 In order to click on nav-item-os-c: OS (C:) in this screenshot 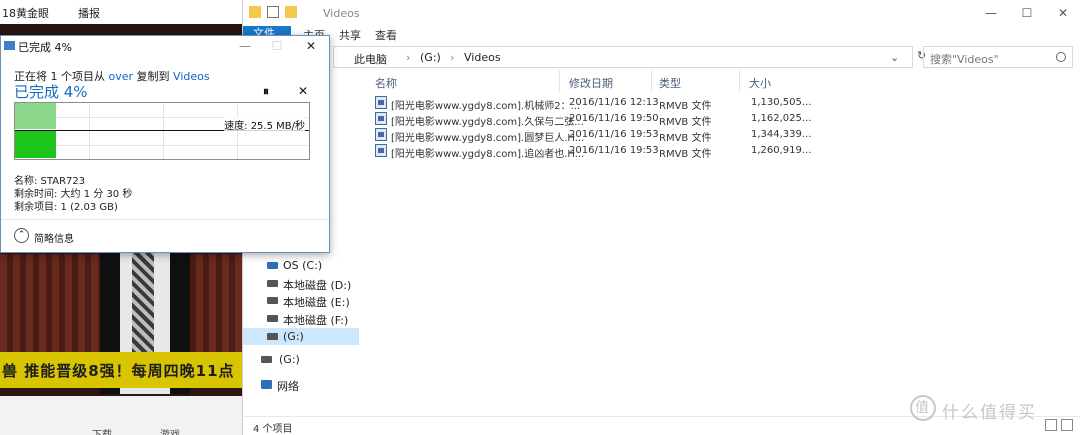, I will do `click(301, 265)`.